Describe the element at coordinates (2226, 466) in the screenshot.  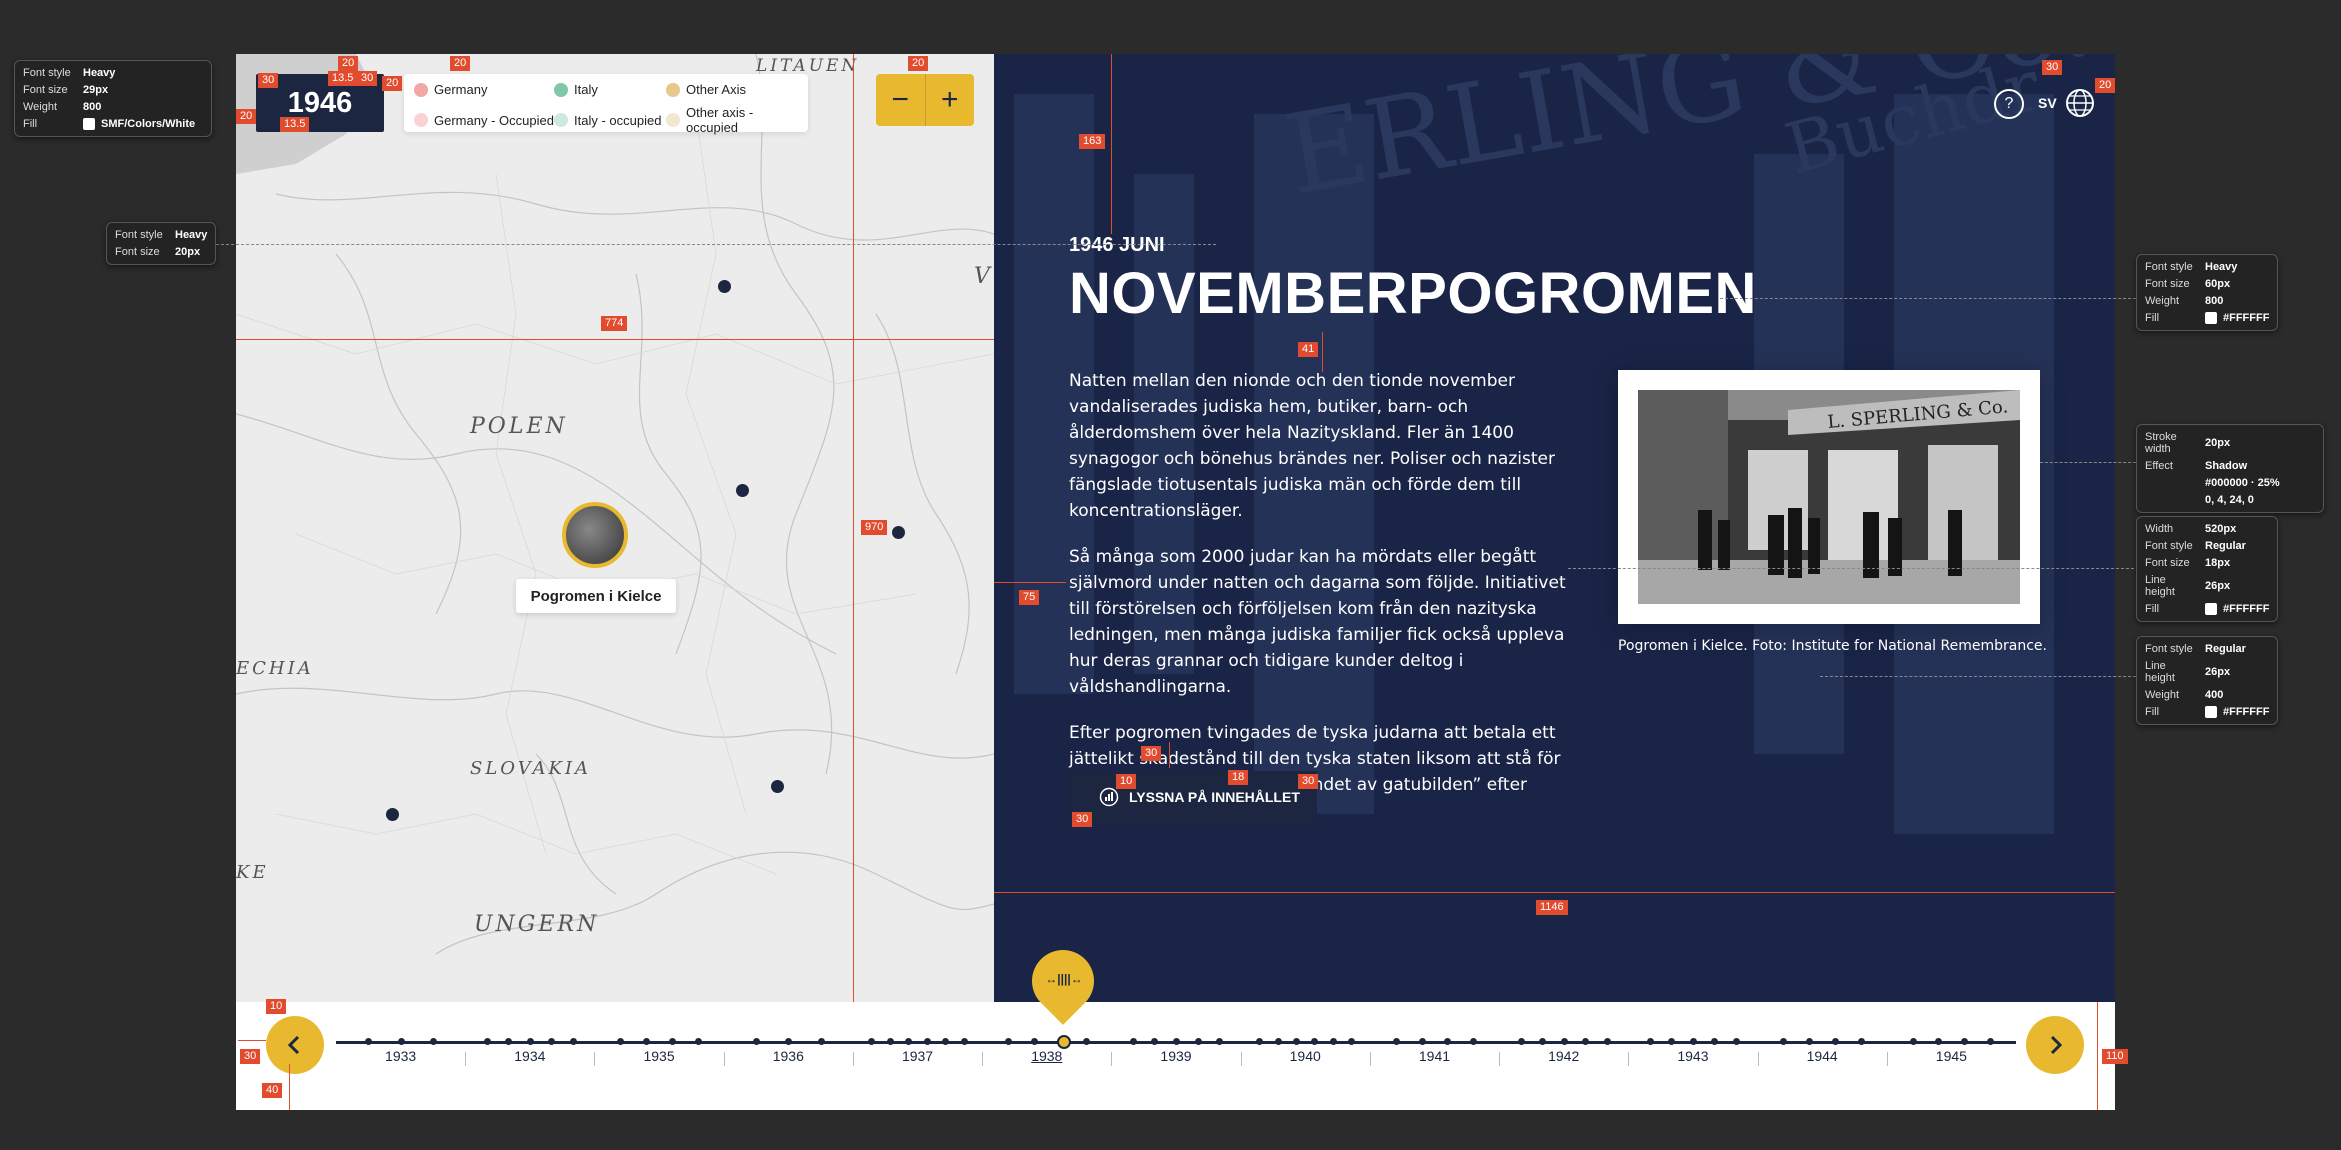
I see `spec-value: Shadow` at that location.